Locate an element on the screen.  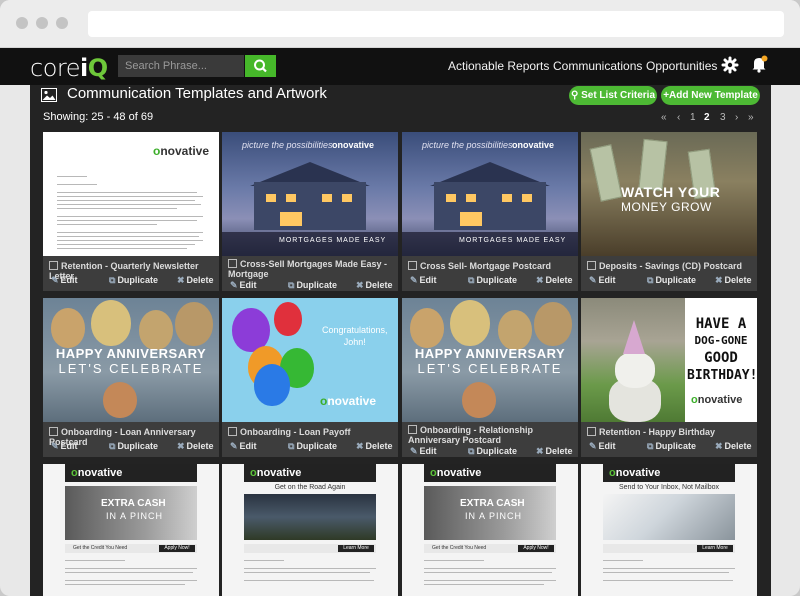
template-name: Cross Sell- Mortgage Postcard is located at coordinates (491, 266).